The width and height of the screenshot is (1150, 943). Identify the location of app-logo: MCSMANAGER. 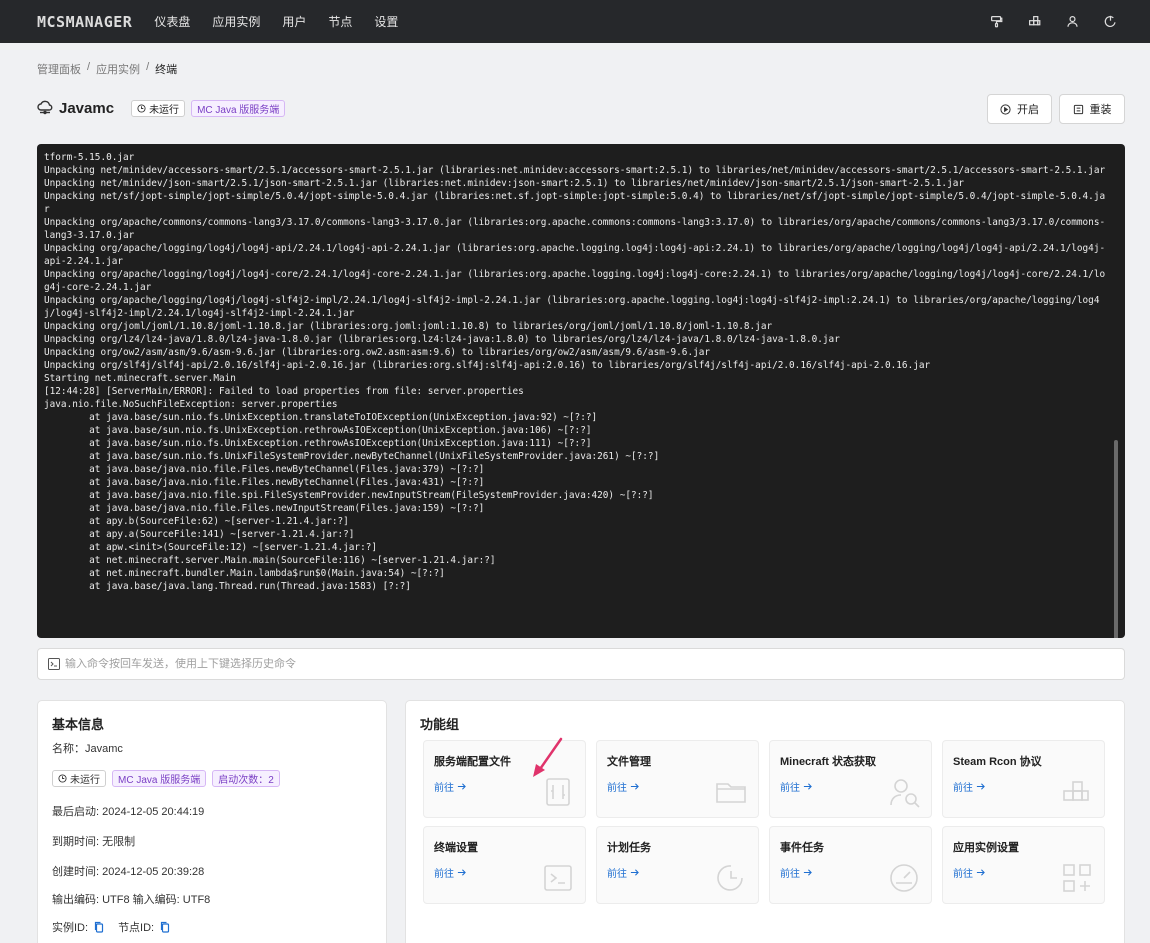
(84, 22).